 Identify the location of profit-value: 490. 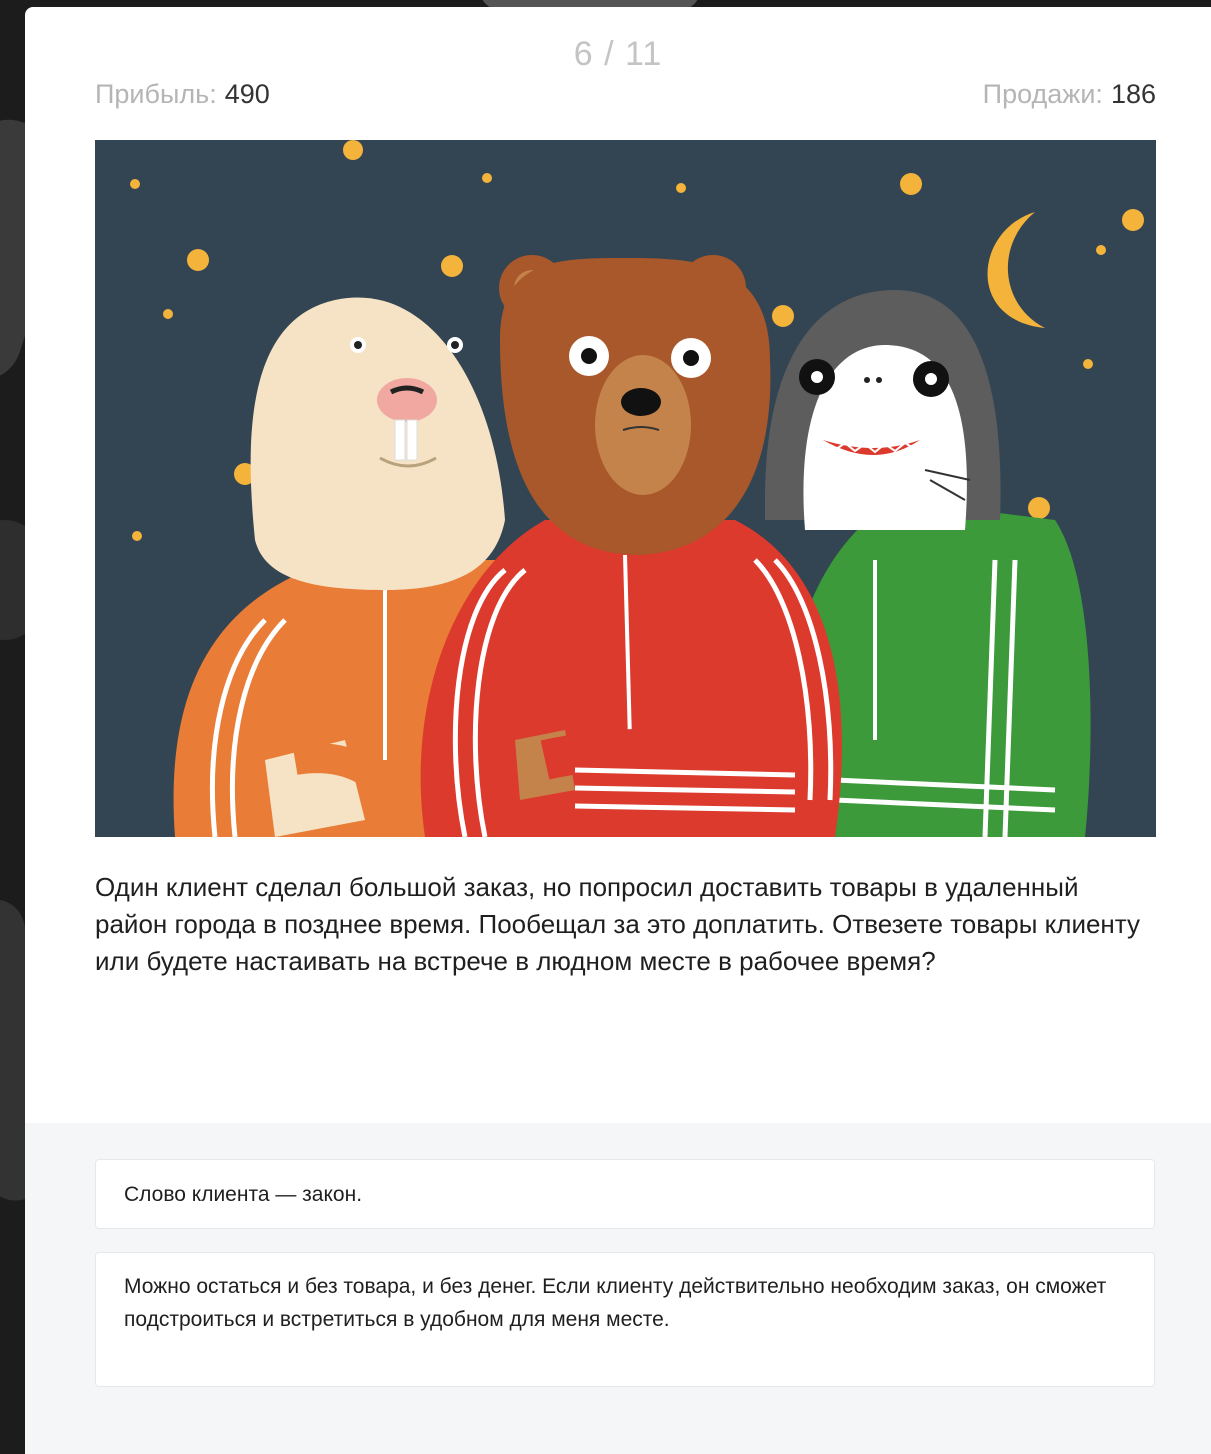
(247, 94).